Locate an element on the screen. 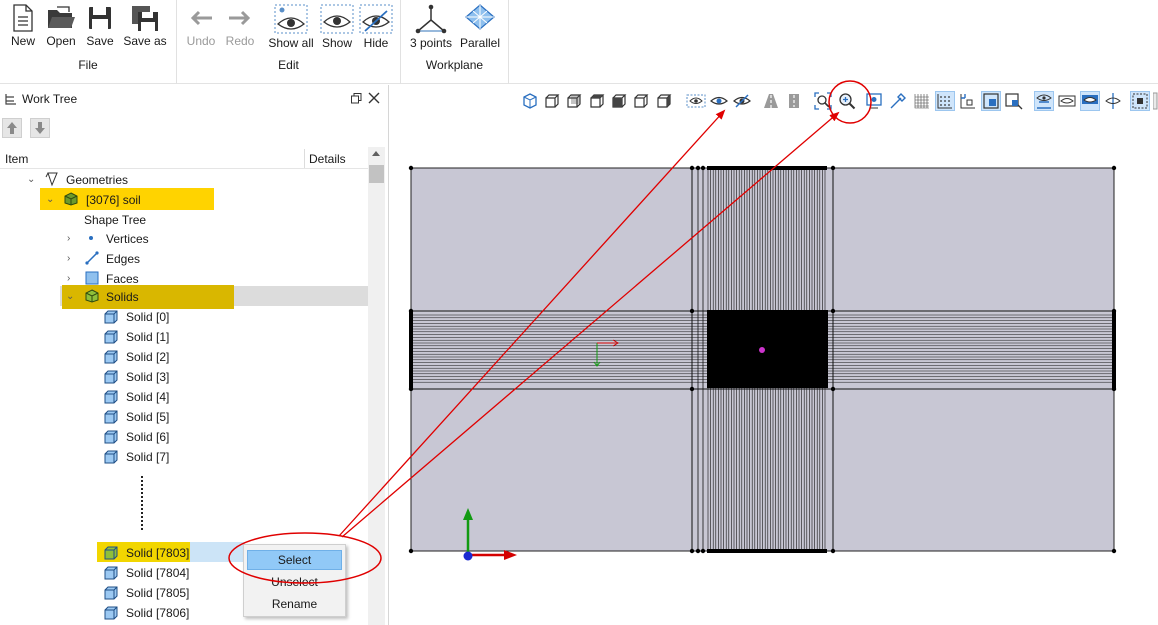 The image size is (1158, 625). snap-grid-button is located at coordinates (945, 101).